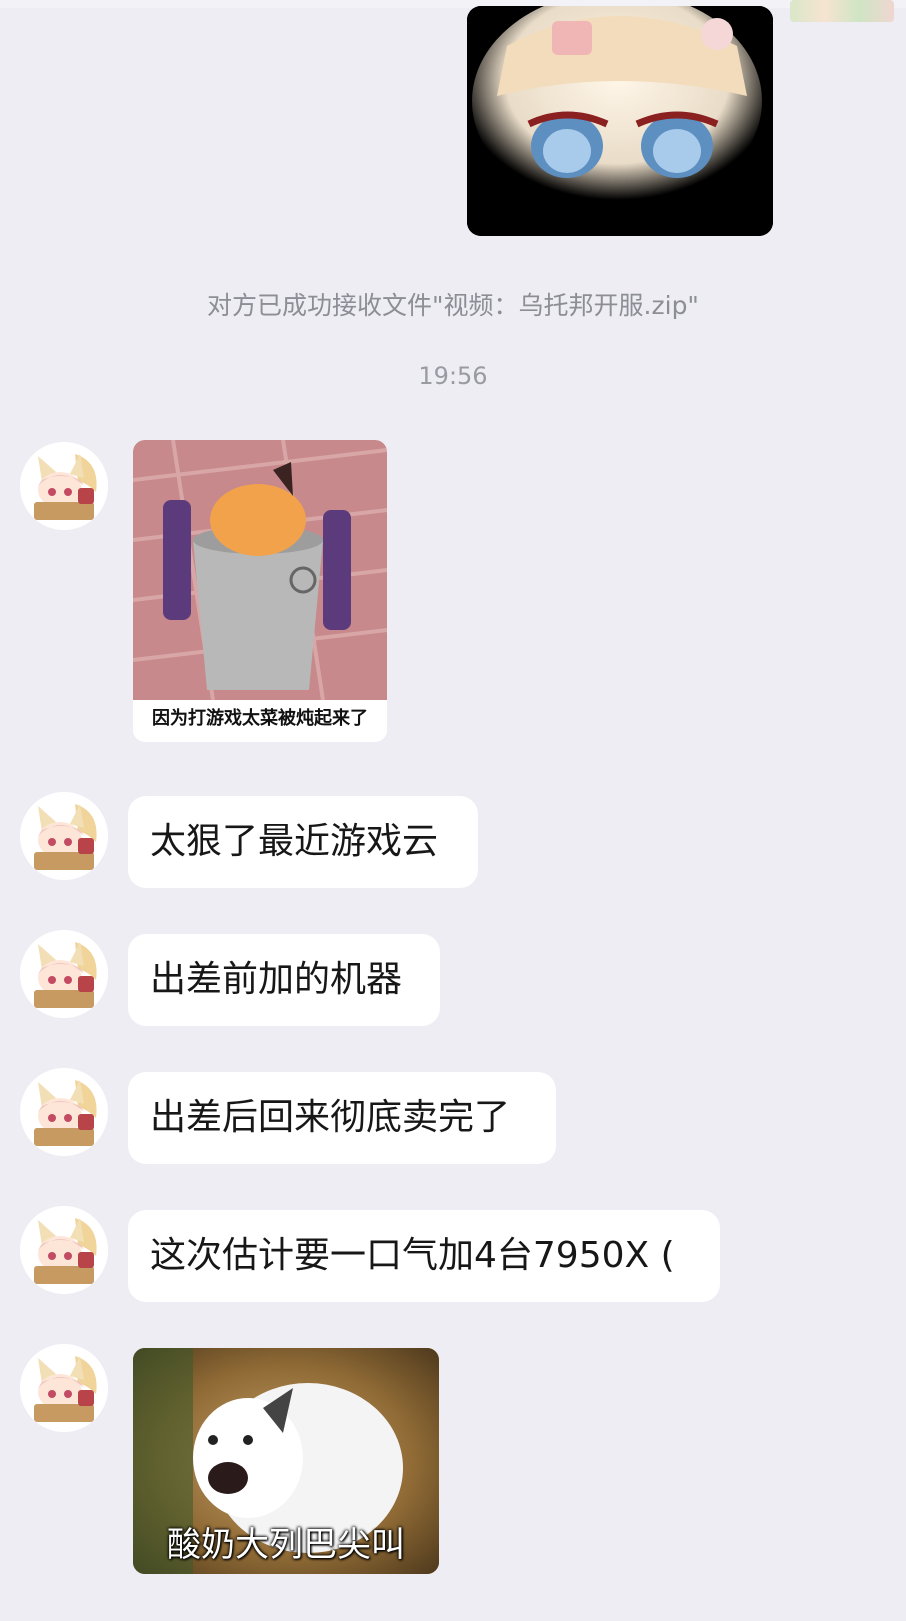  What do you see at coordinates (286, 1545) in the screenshot?
I see `sticker-caption: 酸奶大列巴尖叫` at bounding box center [286, 1545].